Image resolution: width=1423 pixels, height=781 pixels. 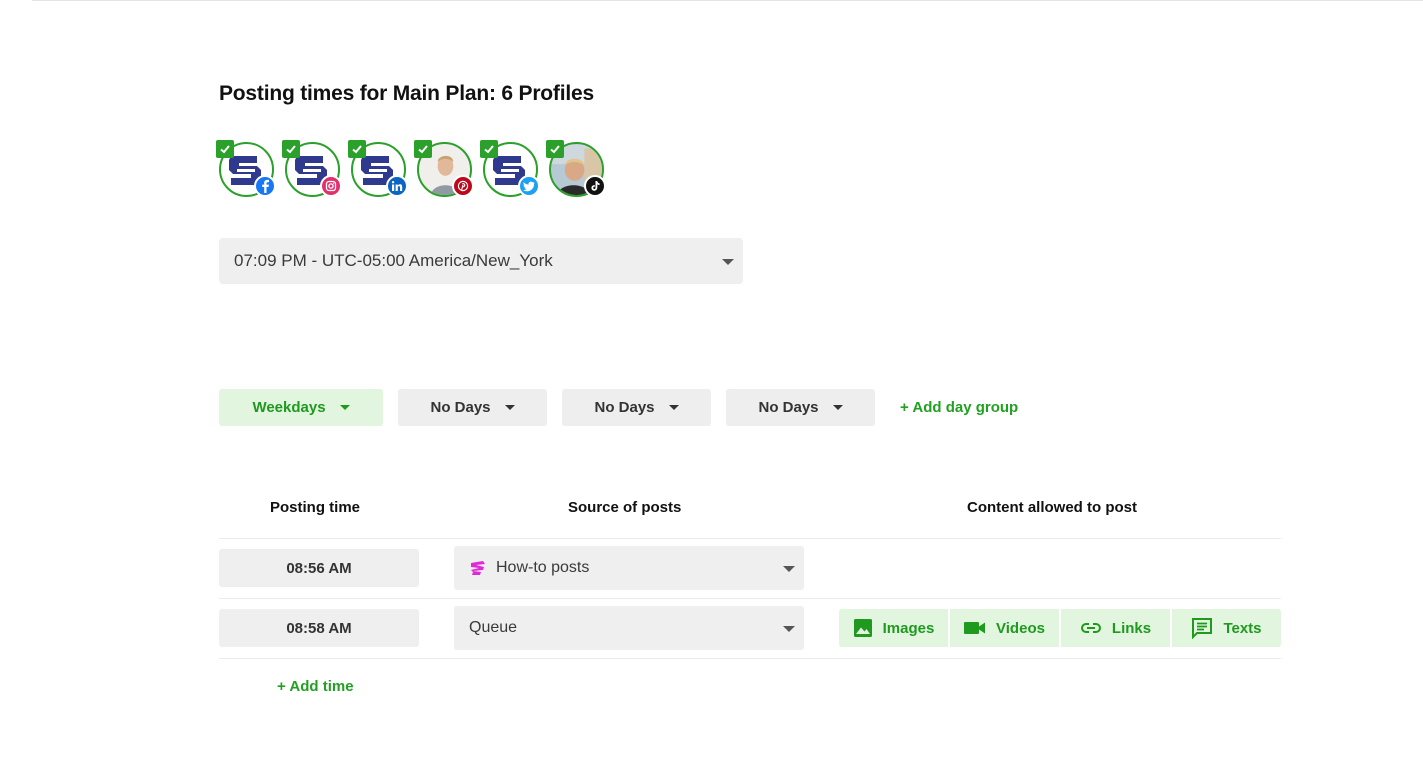 I want to click on posting-time-field: 08:56 AM, so click(x=319, y=568).